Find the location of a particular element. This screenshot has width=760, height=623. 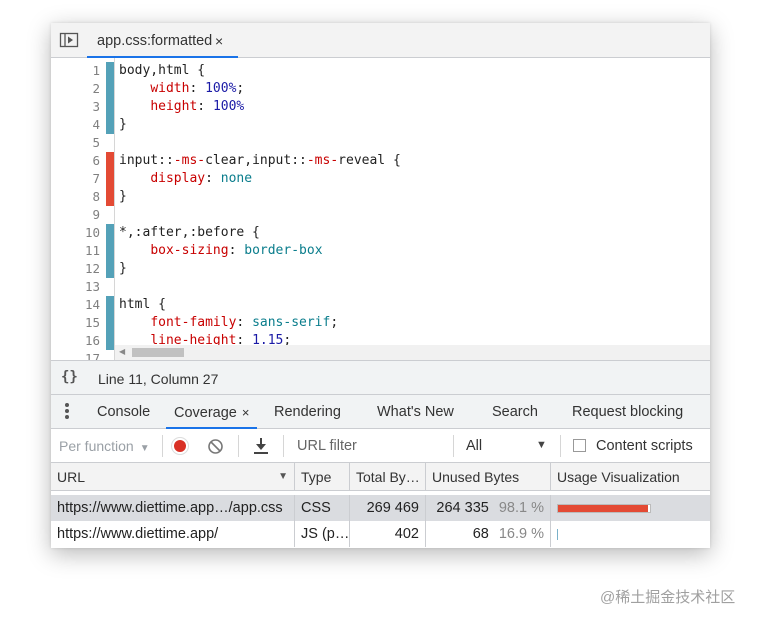

line-number: 15 is located at coordinates (92, 322).